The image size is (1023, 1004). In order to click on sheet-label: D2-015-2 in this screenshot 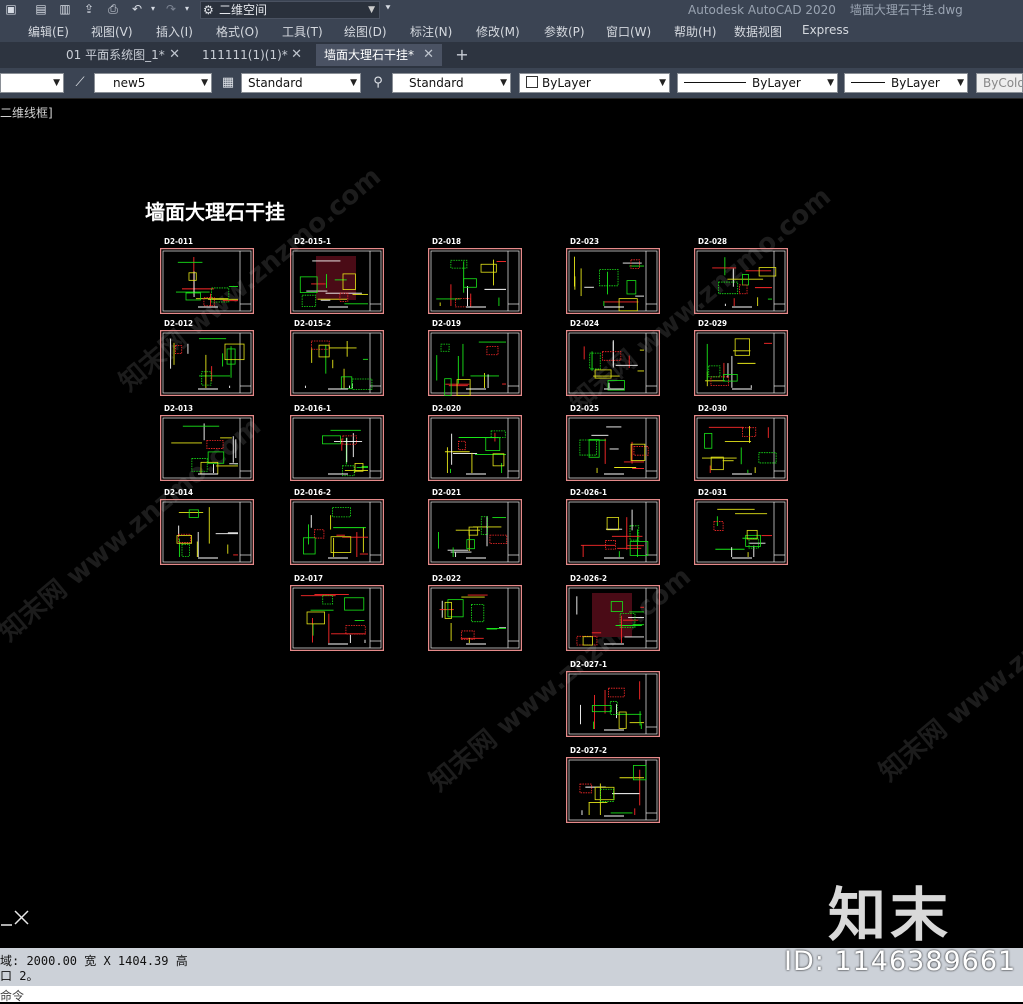, I will do `click(313, 323)`.